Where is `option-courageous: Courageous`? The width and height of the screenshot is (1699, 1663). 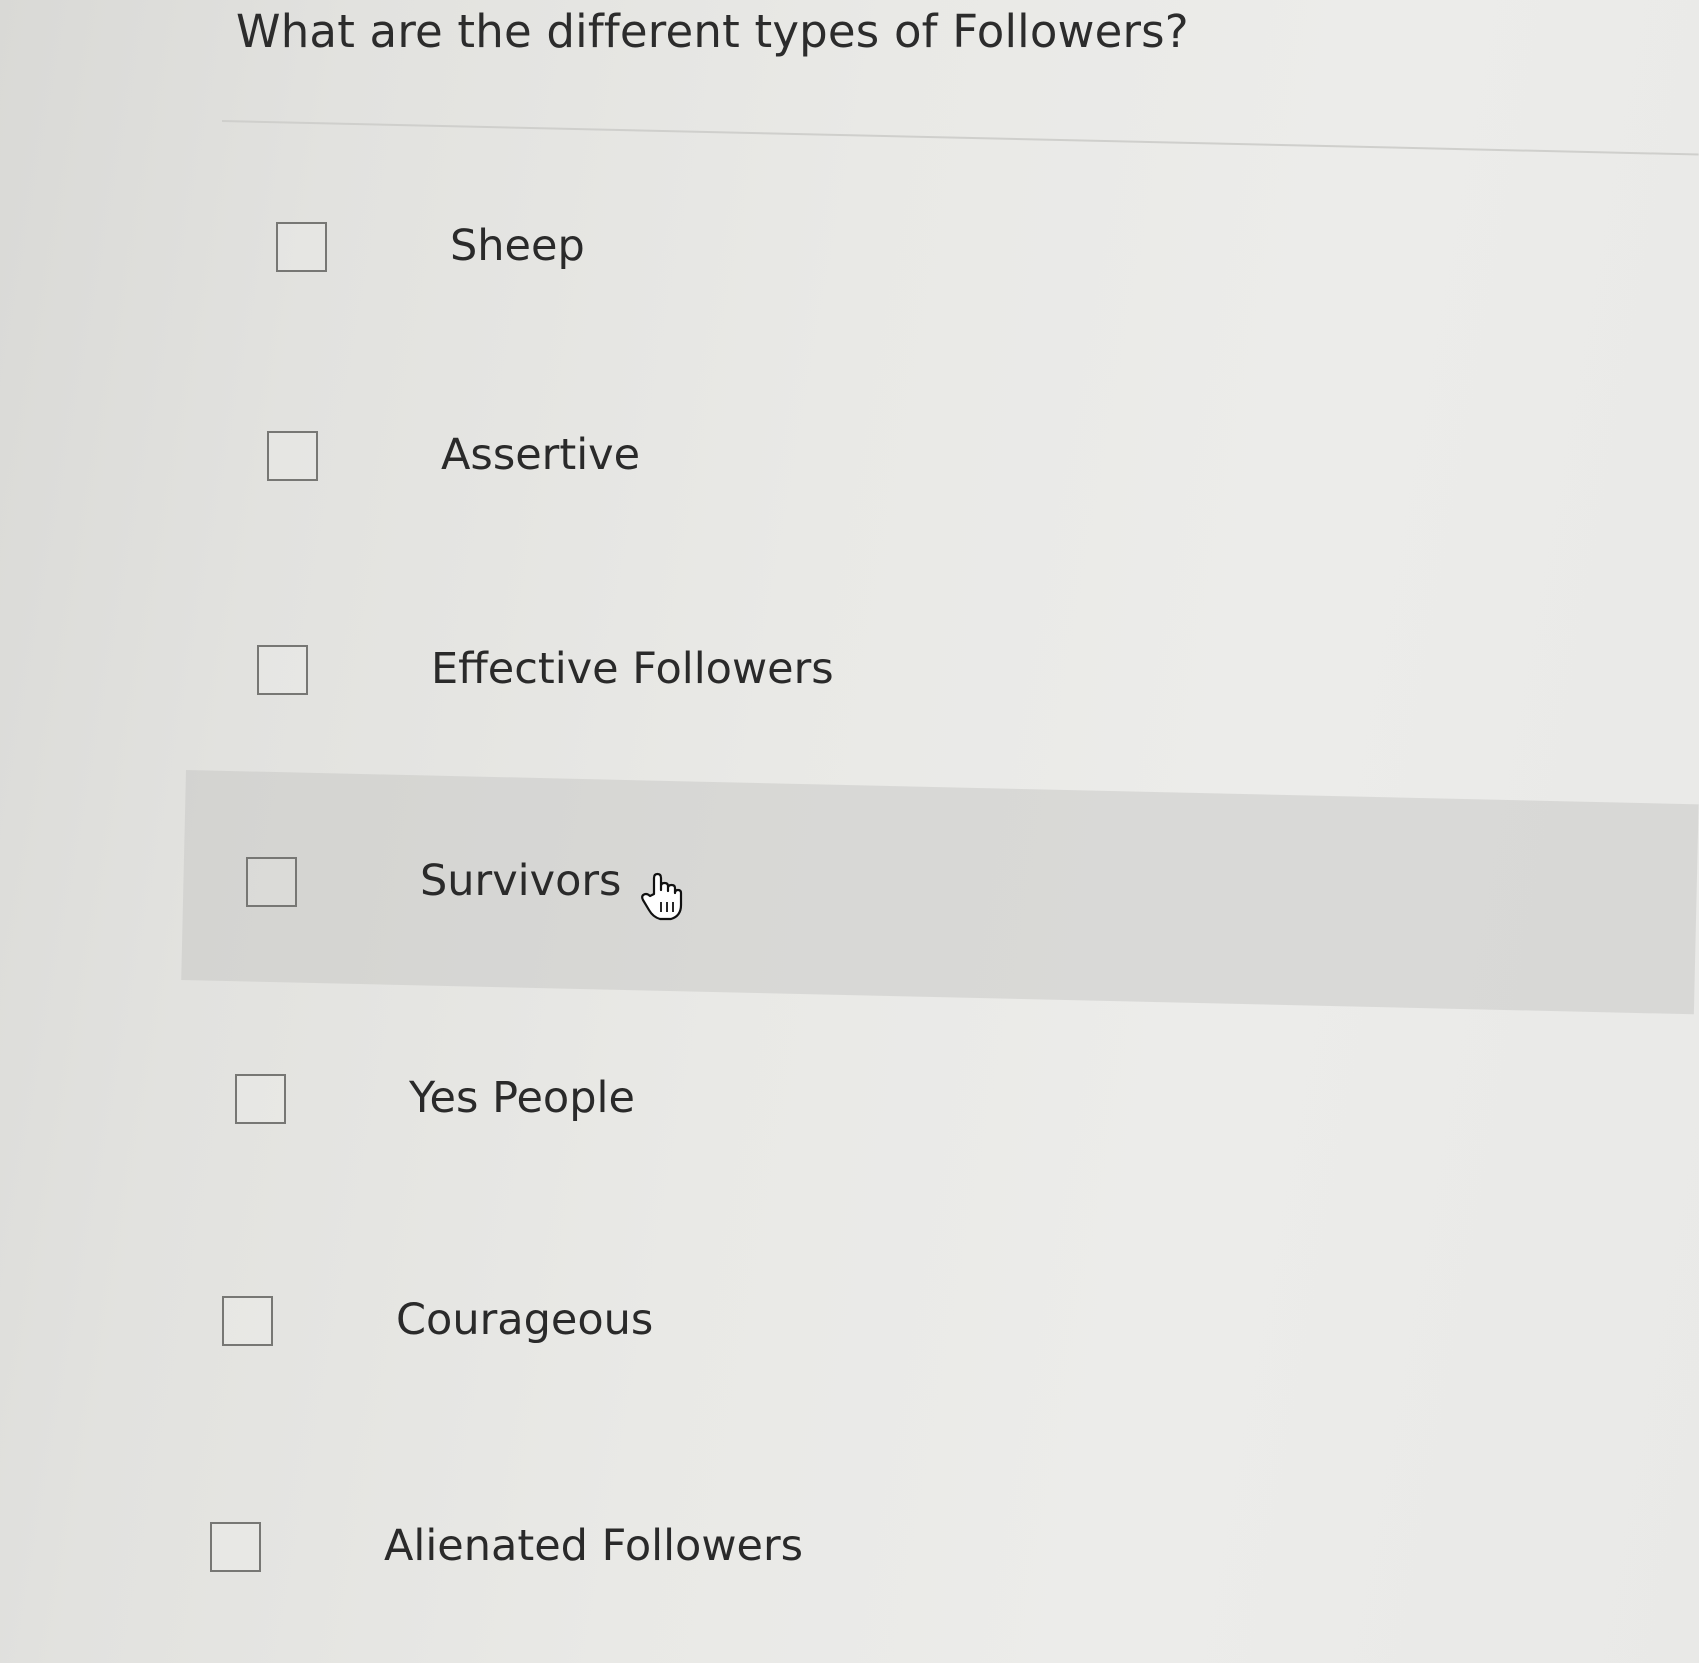
option-courageous: Courageous is located at coordinates (672, 1326).